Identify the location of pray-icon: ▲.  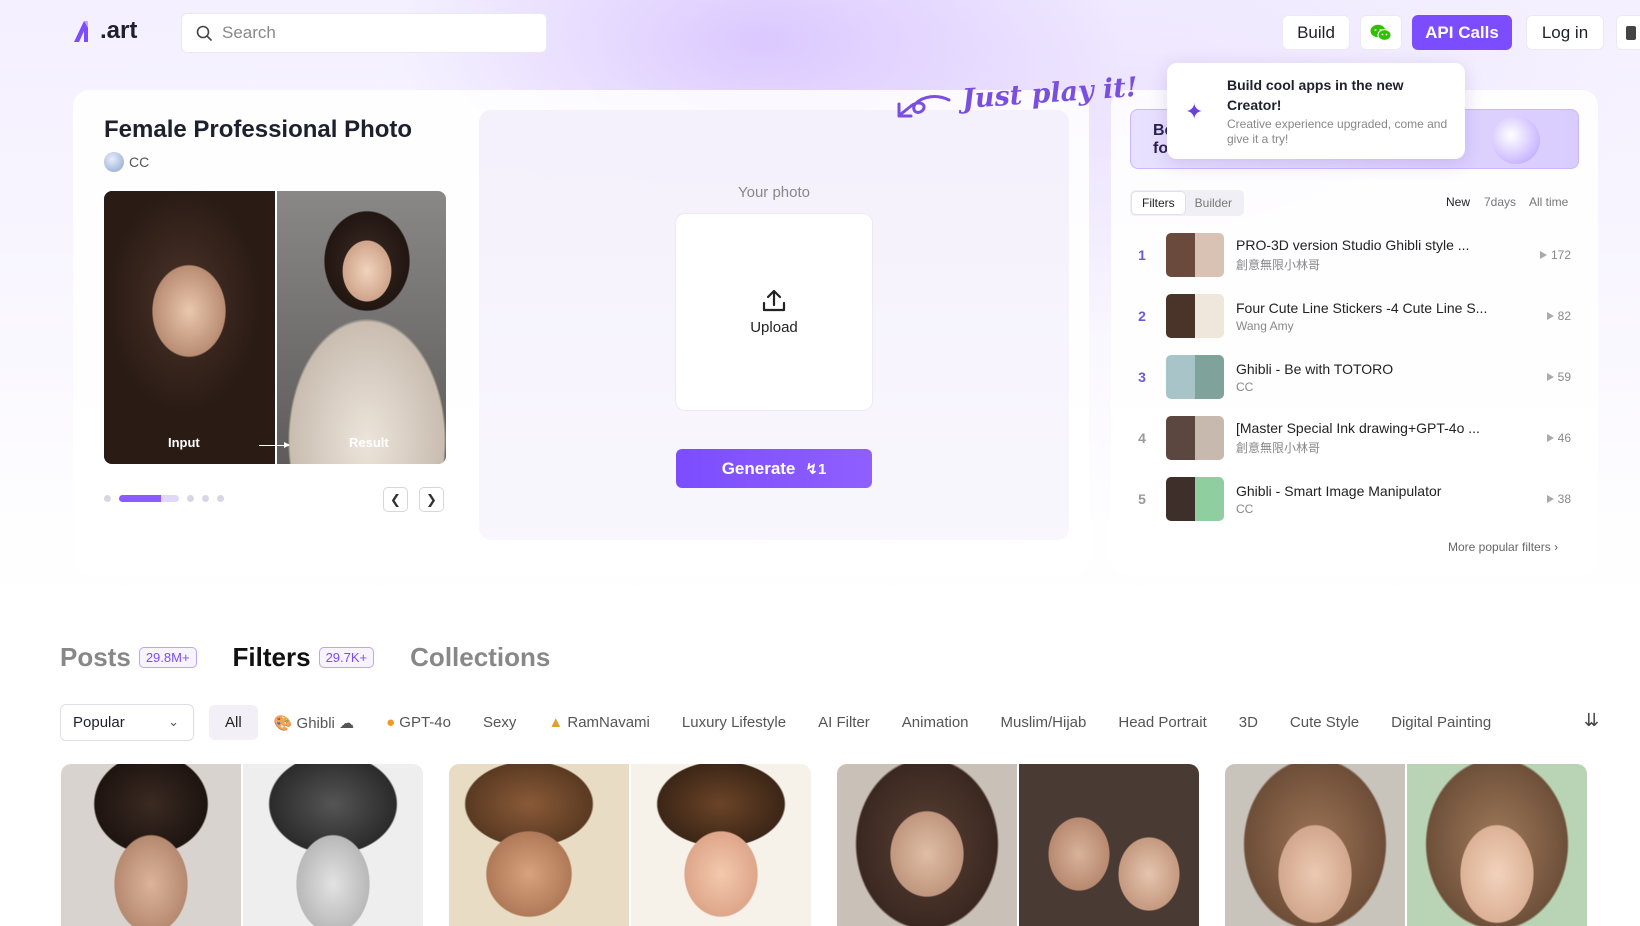
(556, 722).